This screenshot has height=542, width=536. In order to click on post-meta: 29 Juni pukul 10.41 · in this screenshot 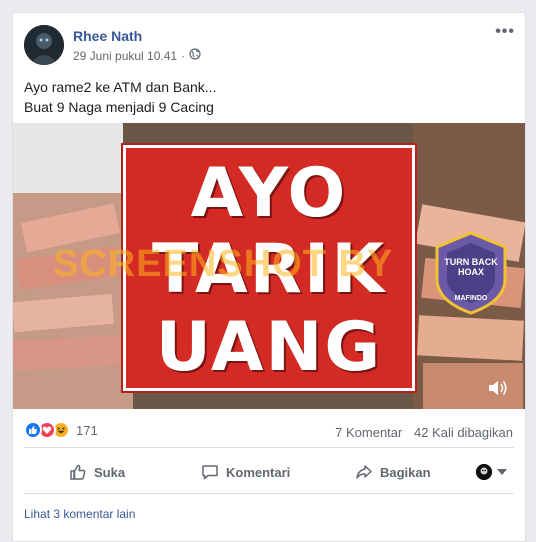, I will do `click(137, 55)`.